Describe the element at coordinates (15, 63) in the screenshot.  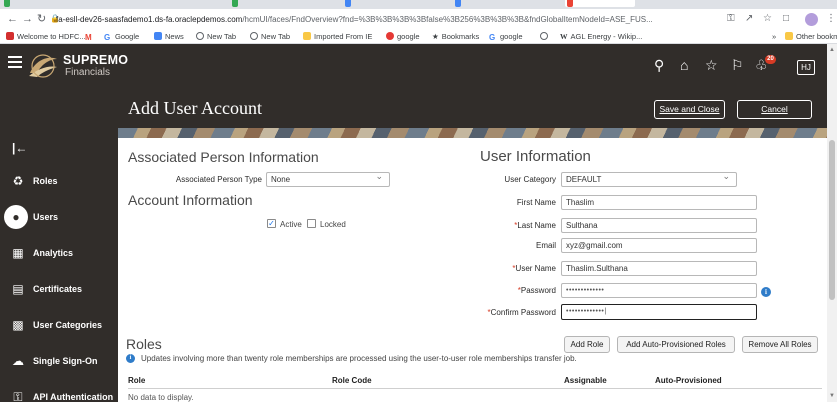
I see `menu-icon` at that location.